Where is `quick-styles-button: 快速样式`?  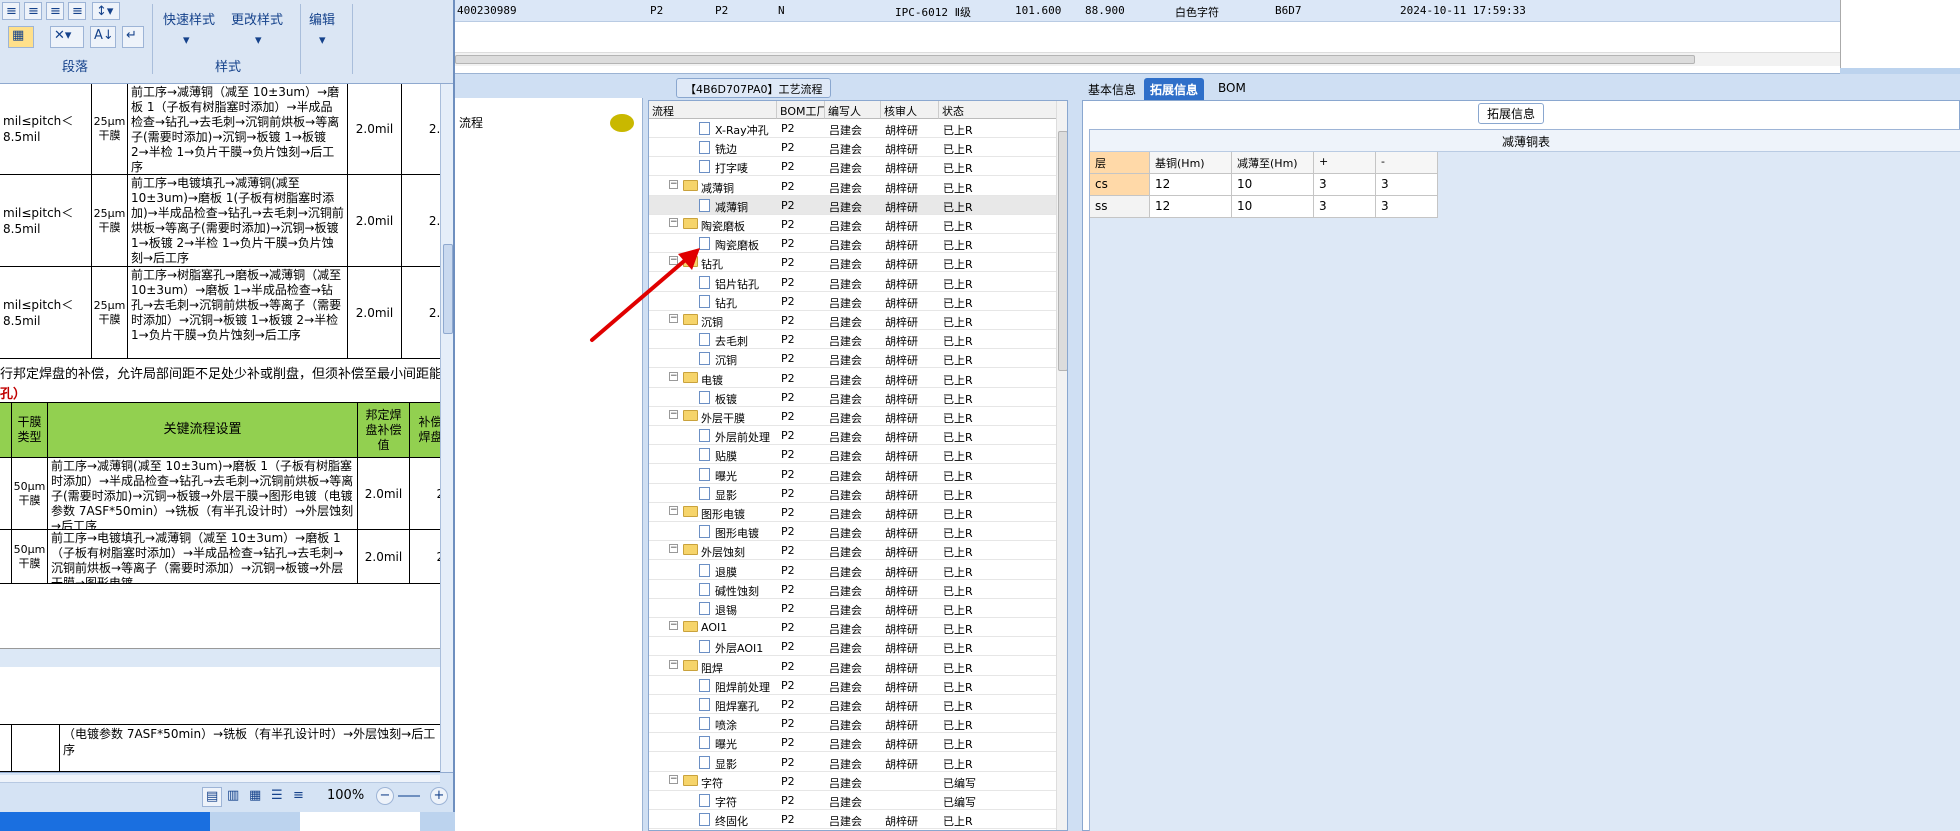
quick-styles-button: 快速样式 is located at coordinates (189, 18).